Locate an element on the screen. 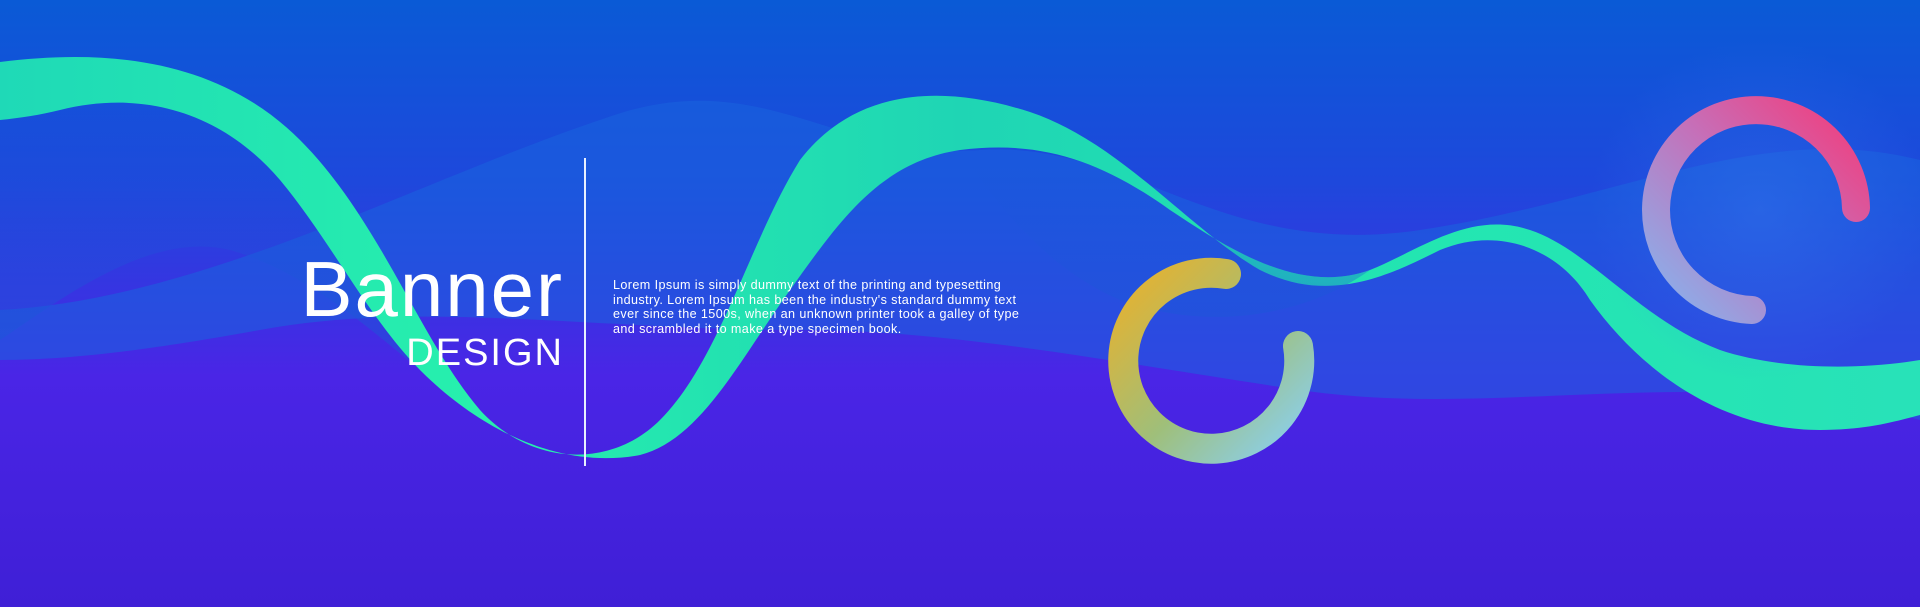 This screenshot has width=1920, height=607. banner-title: Banner is located at coordinates (432, 289).